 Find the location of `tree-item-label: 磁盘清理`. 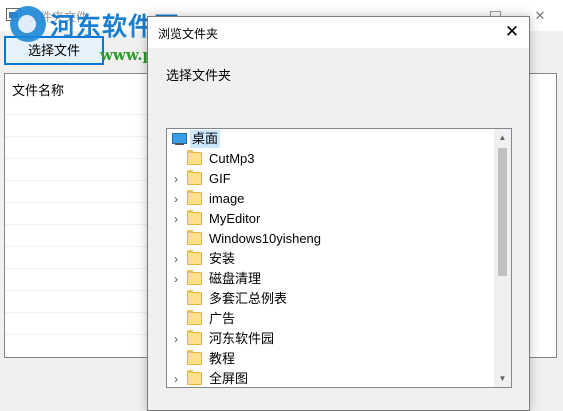

tree-item-label: 磁盘清理 is located at coordinates (235, 278).